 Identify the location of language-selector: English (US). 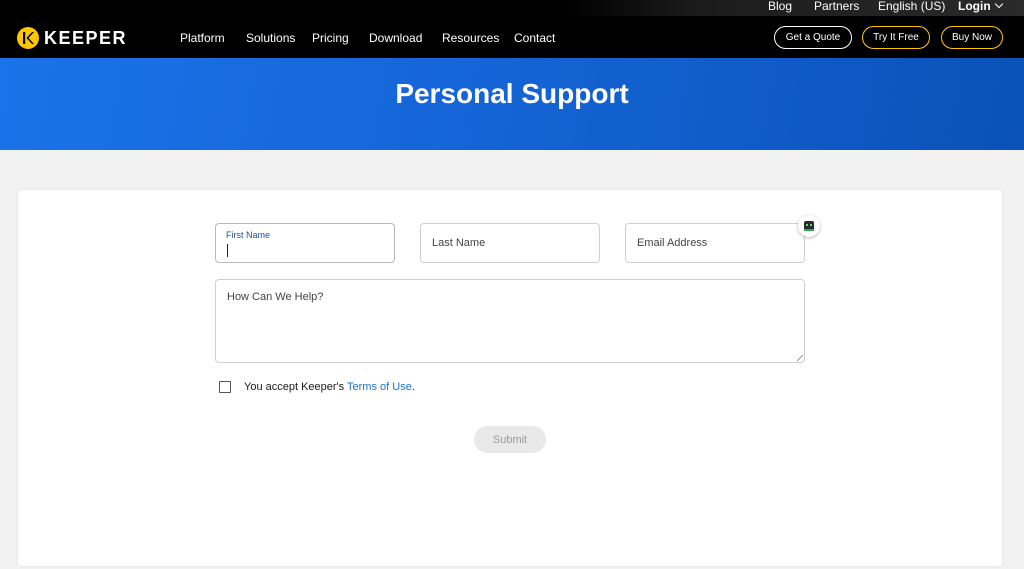
(911, 7).